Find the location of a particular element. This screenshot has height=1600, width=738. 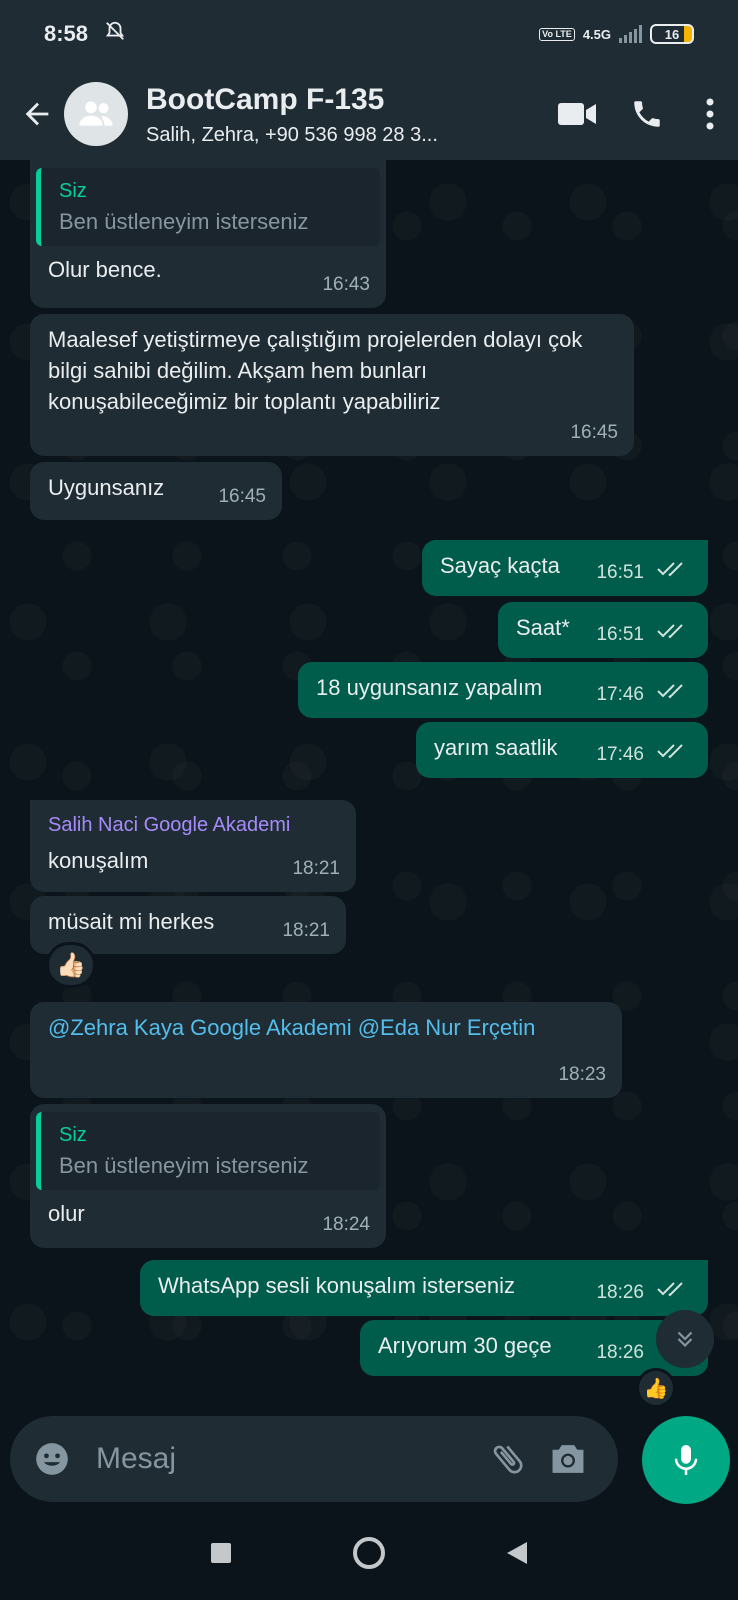

phone-icon is located at coordinates (647, 114).